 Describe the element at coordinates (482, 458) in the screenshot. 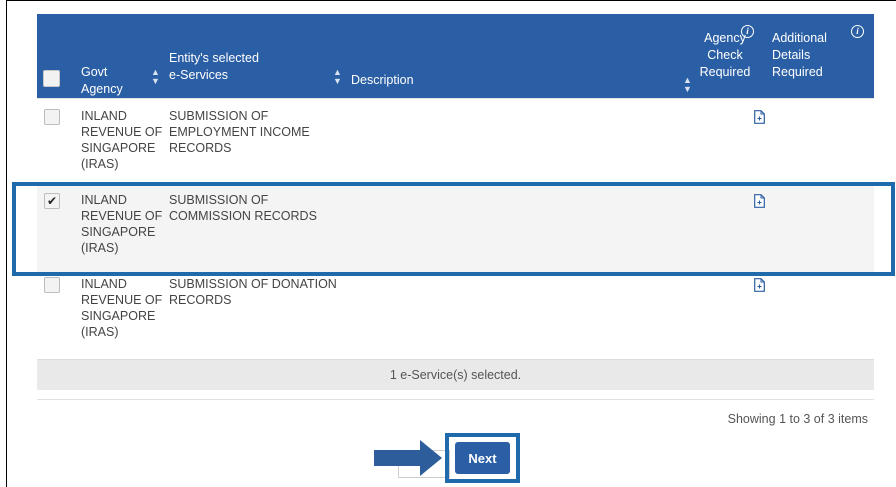

I see `next-button: Next` at that location.